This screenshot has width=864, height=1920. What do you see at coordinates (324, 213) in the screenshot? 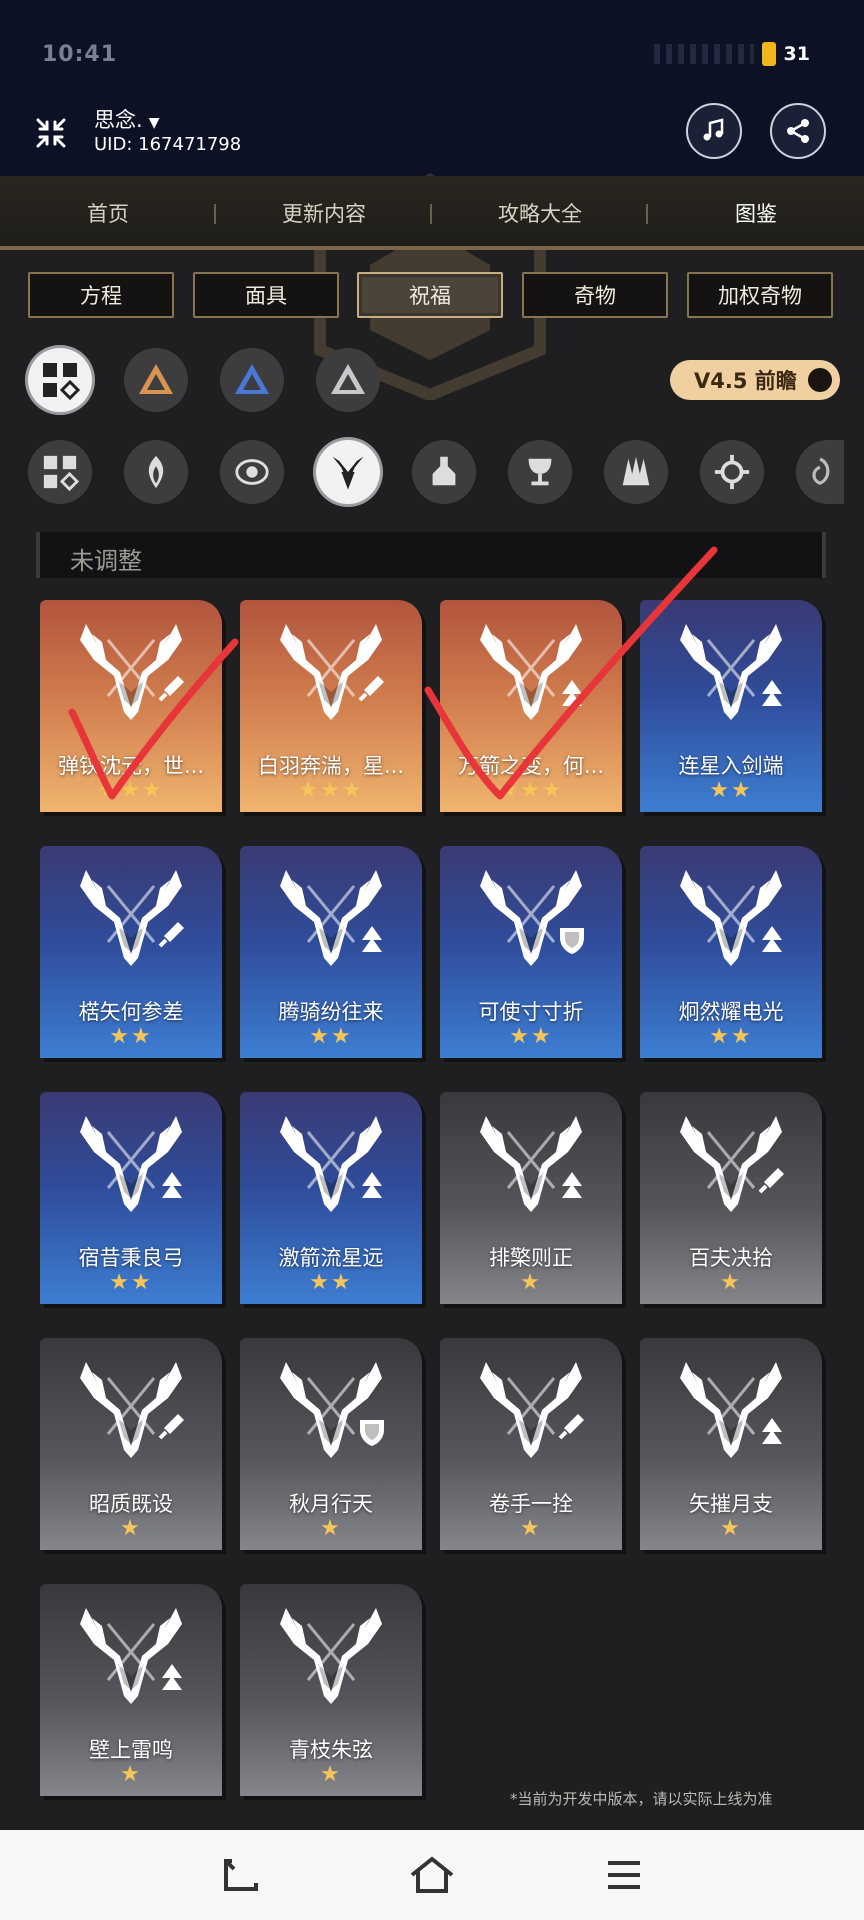
I see `tab-updates: 更新内容` at bounding box center [324, 213].